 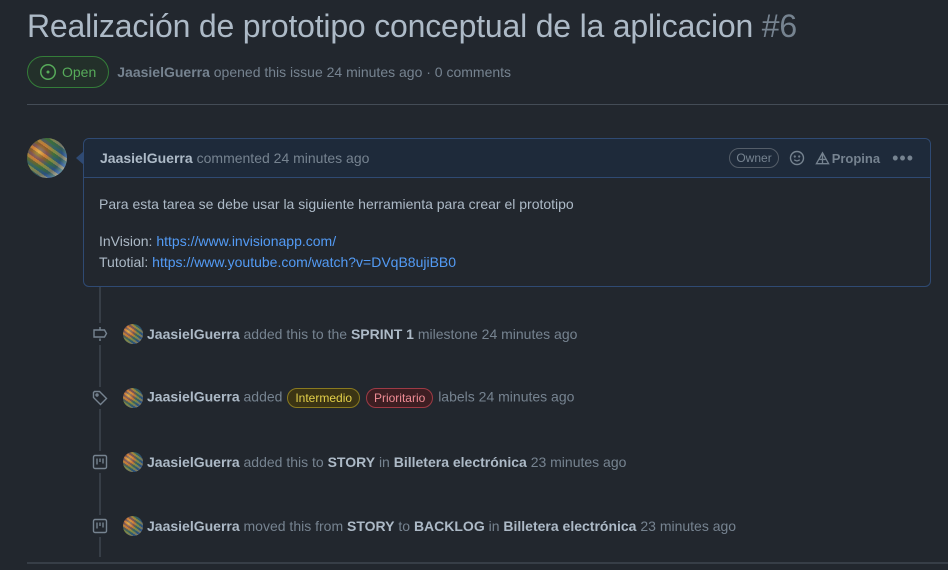 I want to click on project-column-to: BACKLOG, so click(x=449, y=526).